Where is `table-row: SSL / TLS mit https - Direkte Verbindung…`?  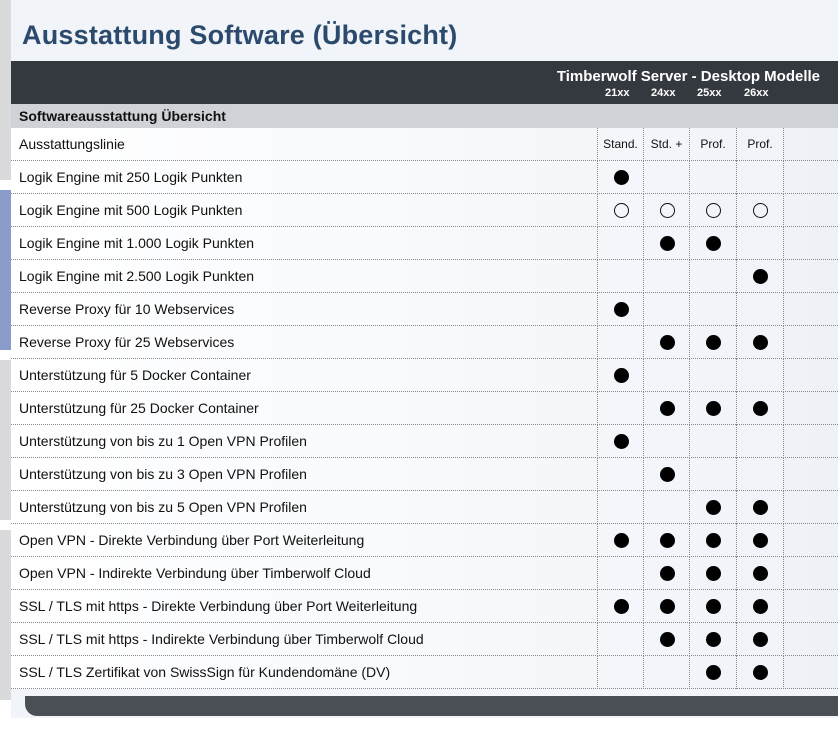
table-row: SSL / TLS mit https - Direkte Verbindung… is located at coordinates (424, 606).